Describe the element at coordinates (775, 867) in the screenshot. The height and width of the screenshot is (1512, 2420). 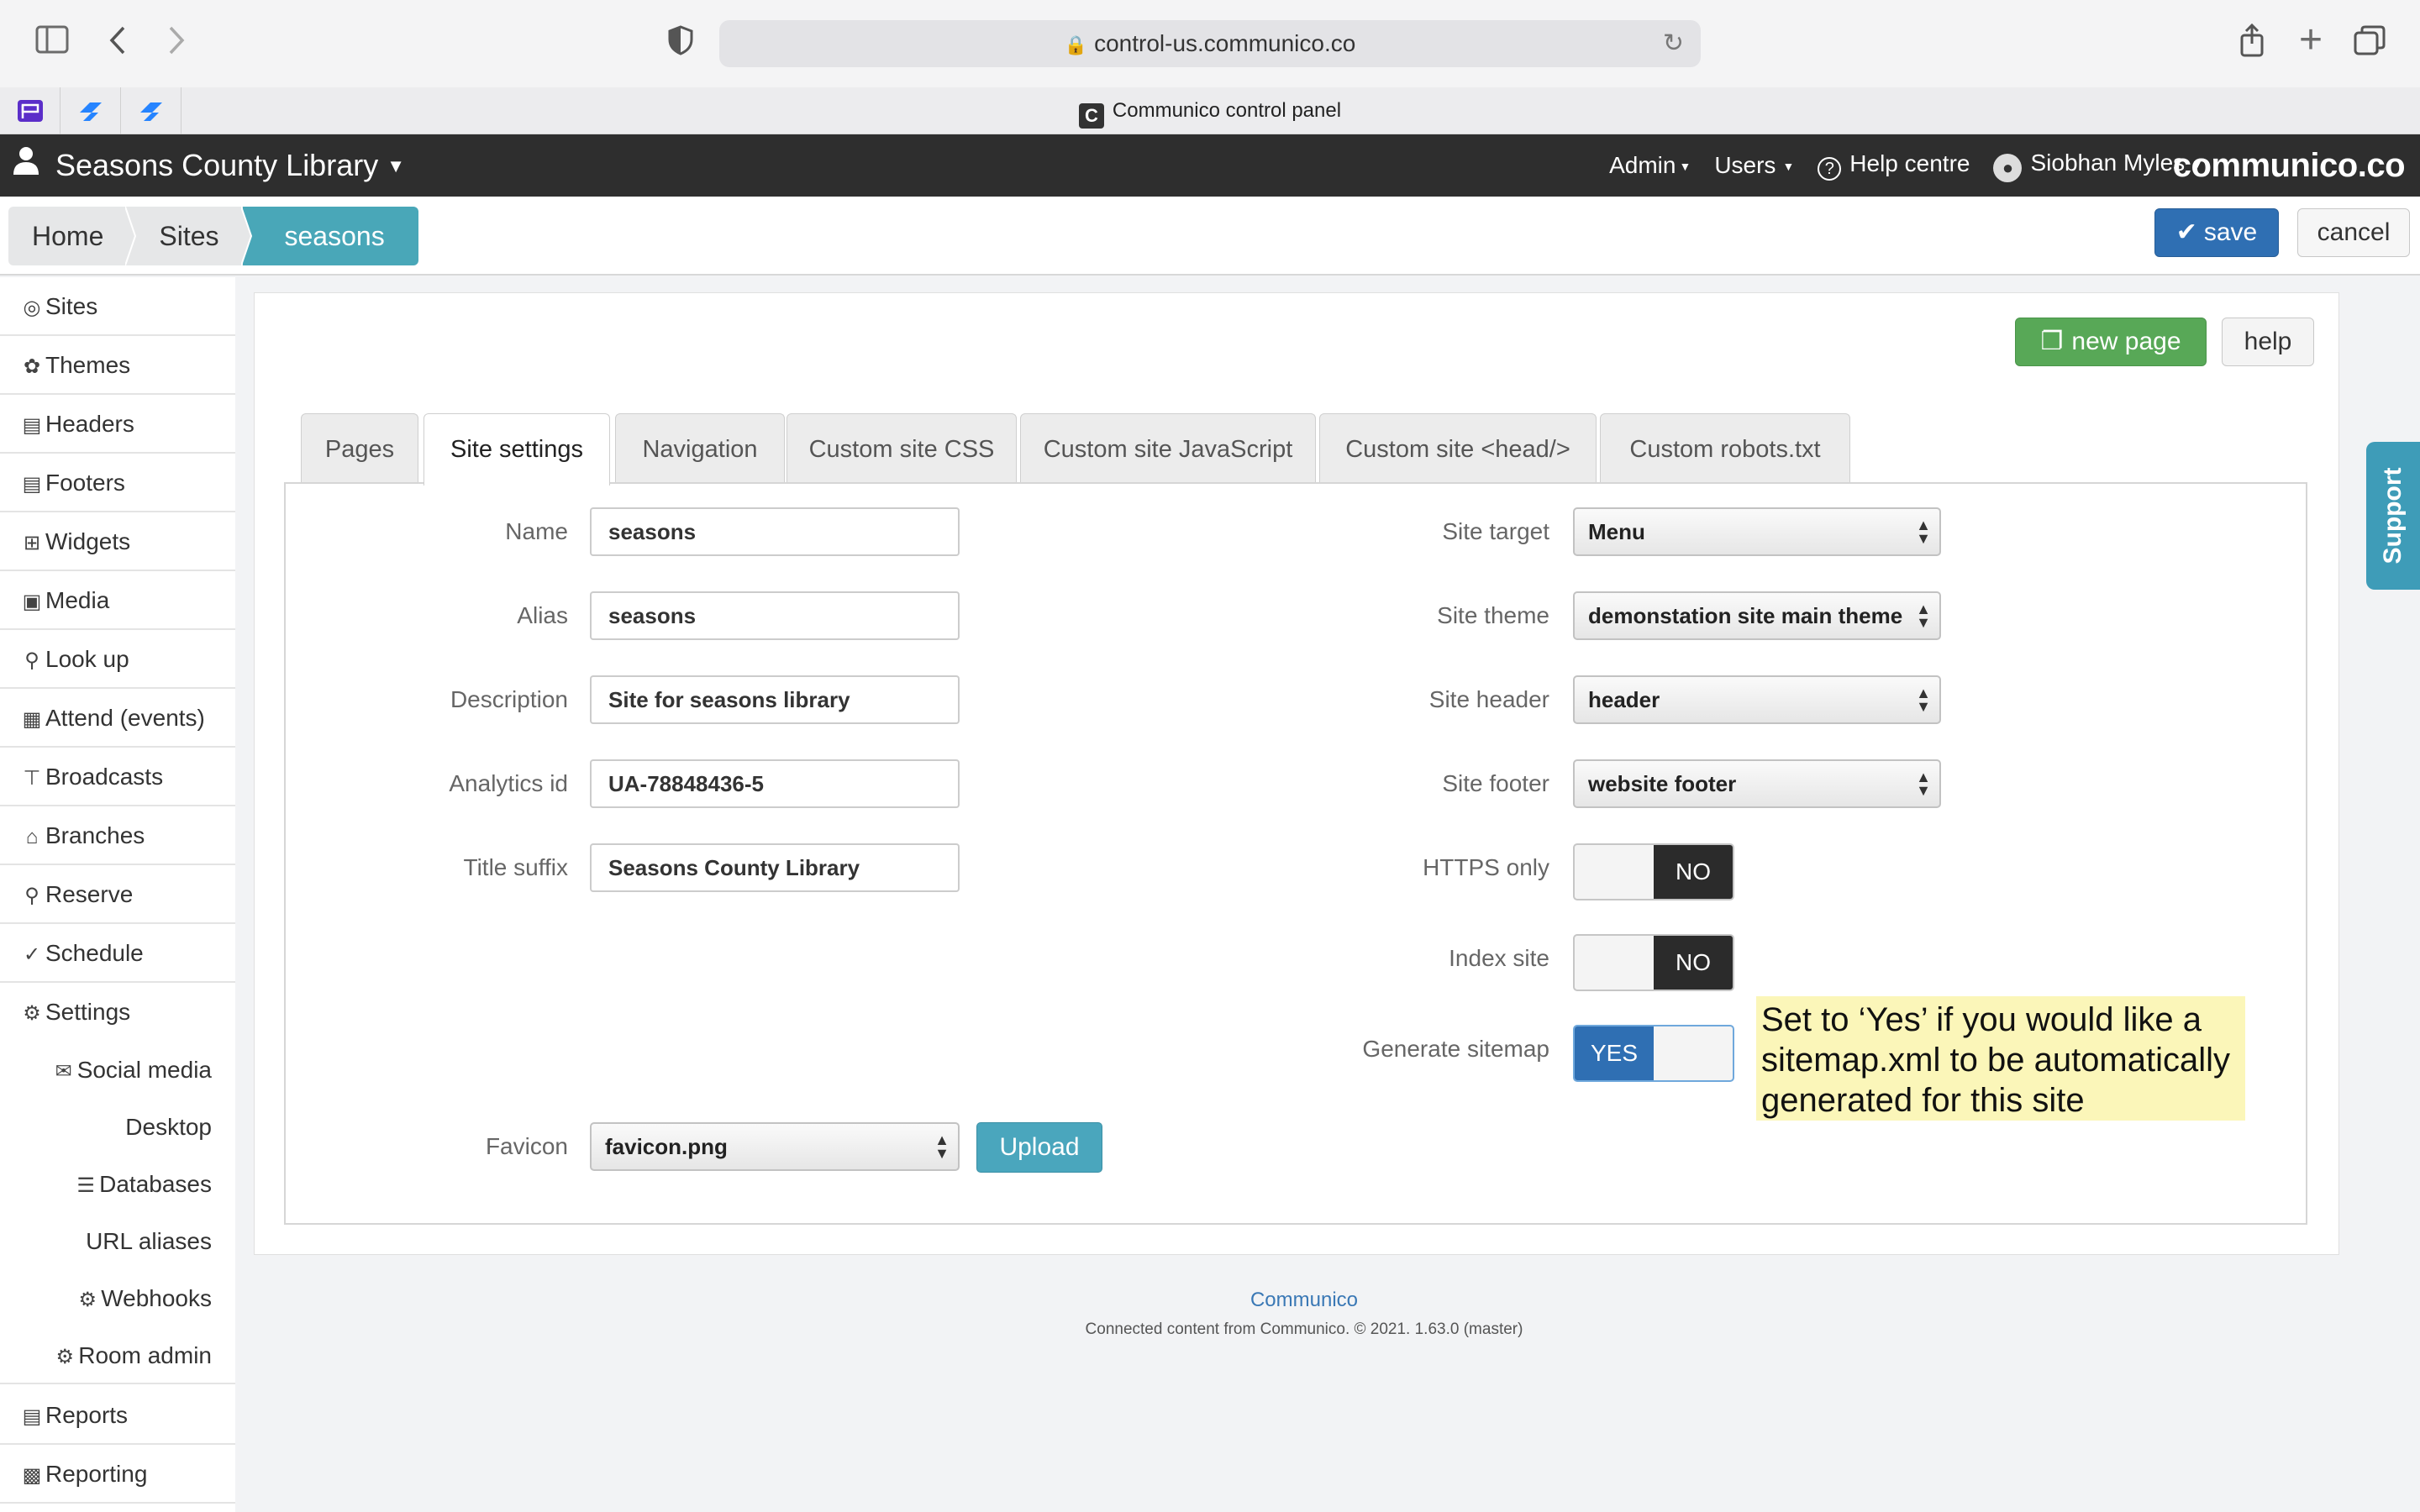
I see `title-suffix-field: Seasons County Library` at that location.